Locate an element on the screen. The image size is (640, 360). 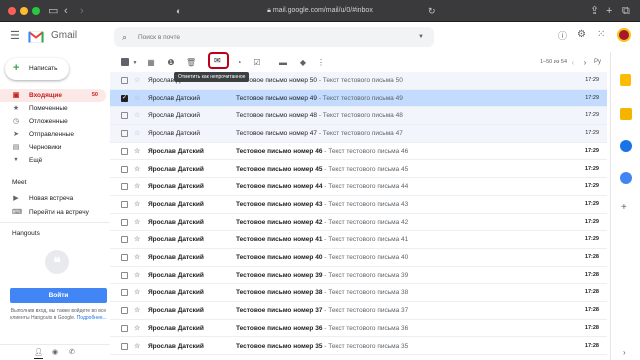
meet-join-meeting: ⌨ Перейти на встречу is located at coordinates (53, 212).